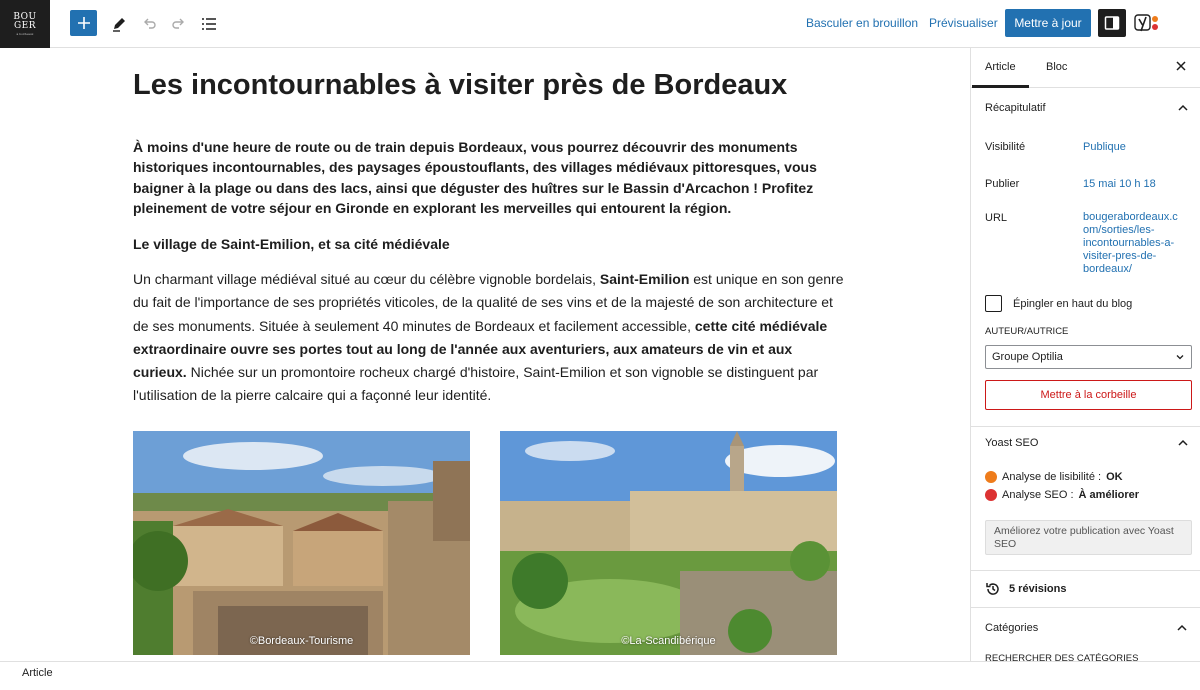 The width and height of the screenshot is (1200, 690). I want to click on seo-analysis: Analyse SEO : À améliorer, so click(1062, 495).